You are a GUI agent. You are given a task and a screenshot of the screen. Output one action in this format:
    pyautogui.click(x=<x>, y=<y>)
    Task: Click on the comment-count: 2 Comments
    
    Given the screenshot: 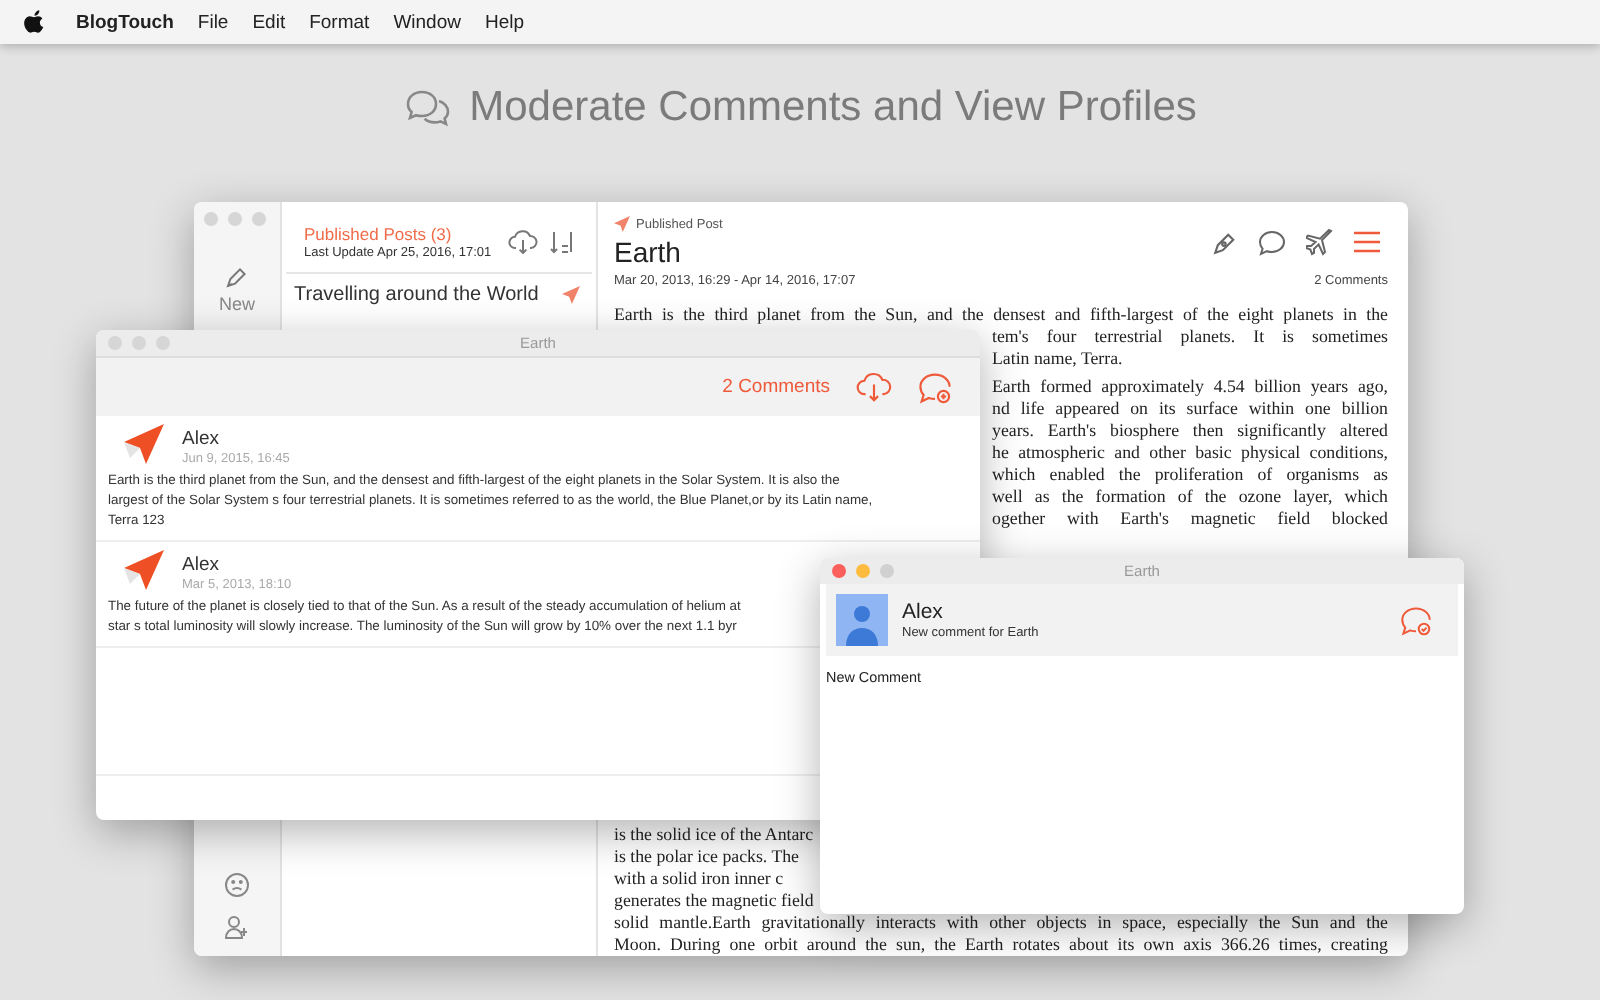 What is the action you would take?
    pyautogui.click(x=776, y=387)
    